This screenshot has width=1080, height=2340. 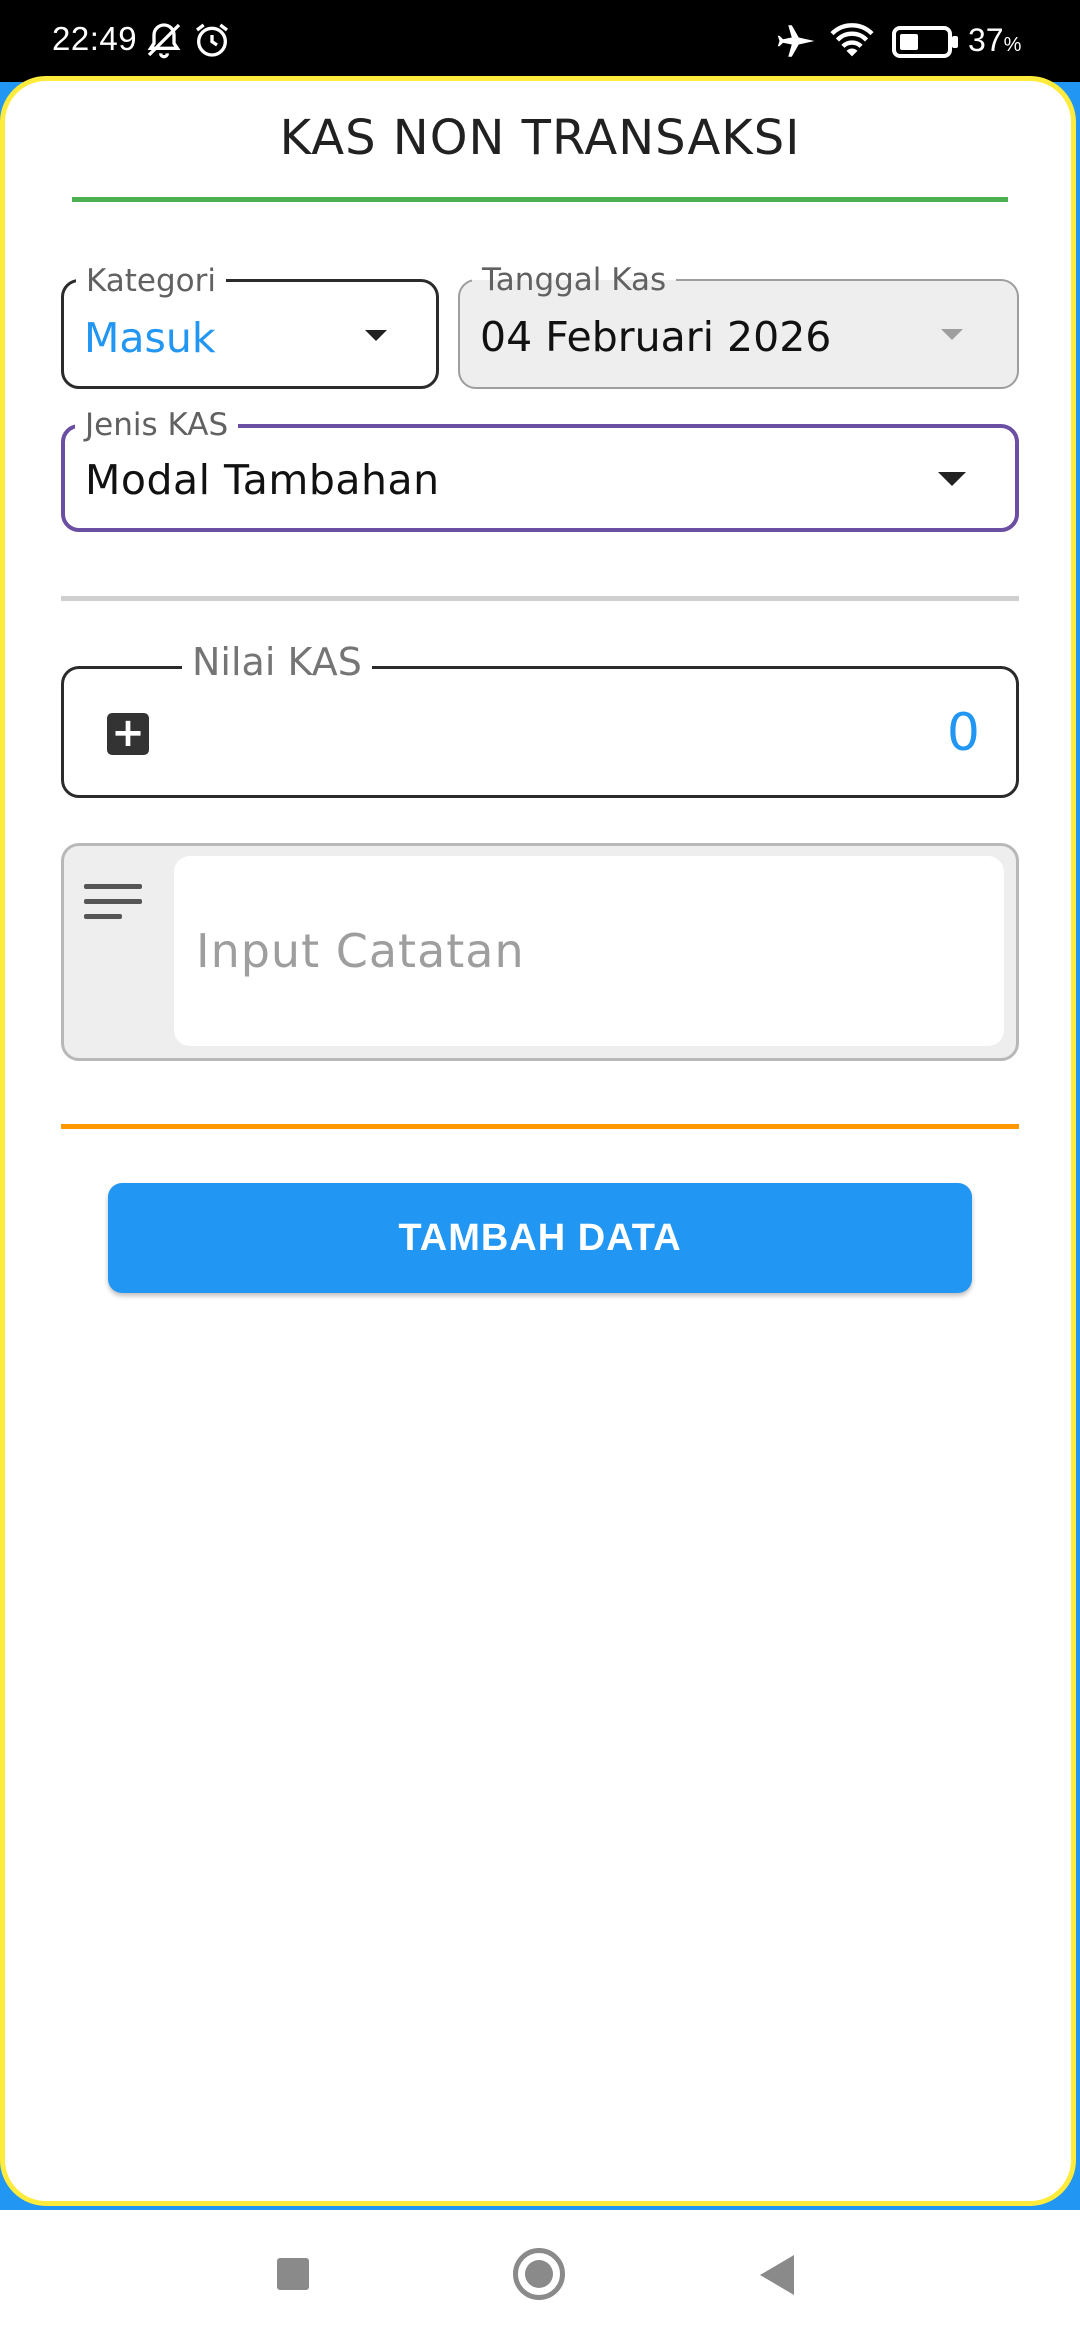 I want to click on catatan-input, so click(x=589, y=951).